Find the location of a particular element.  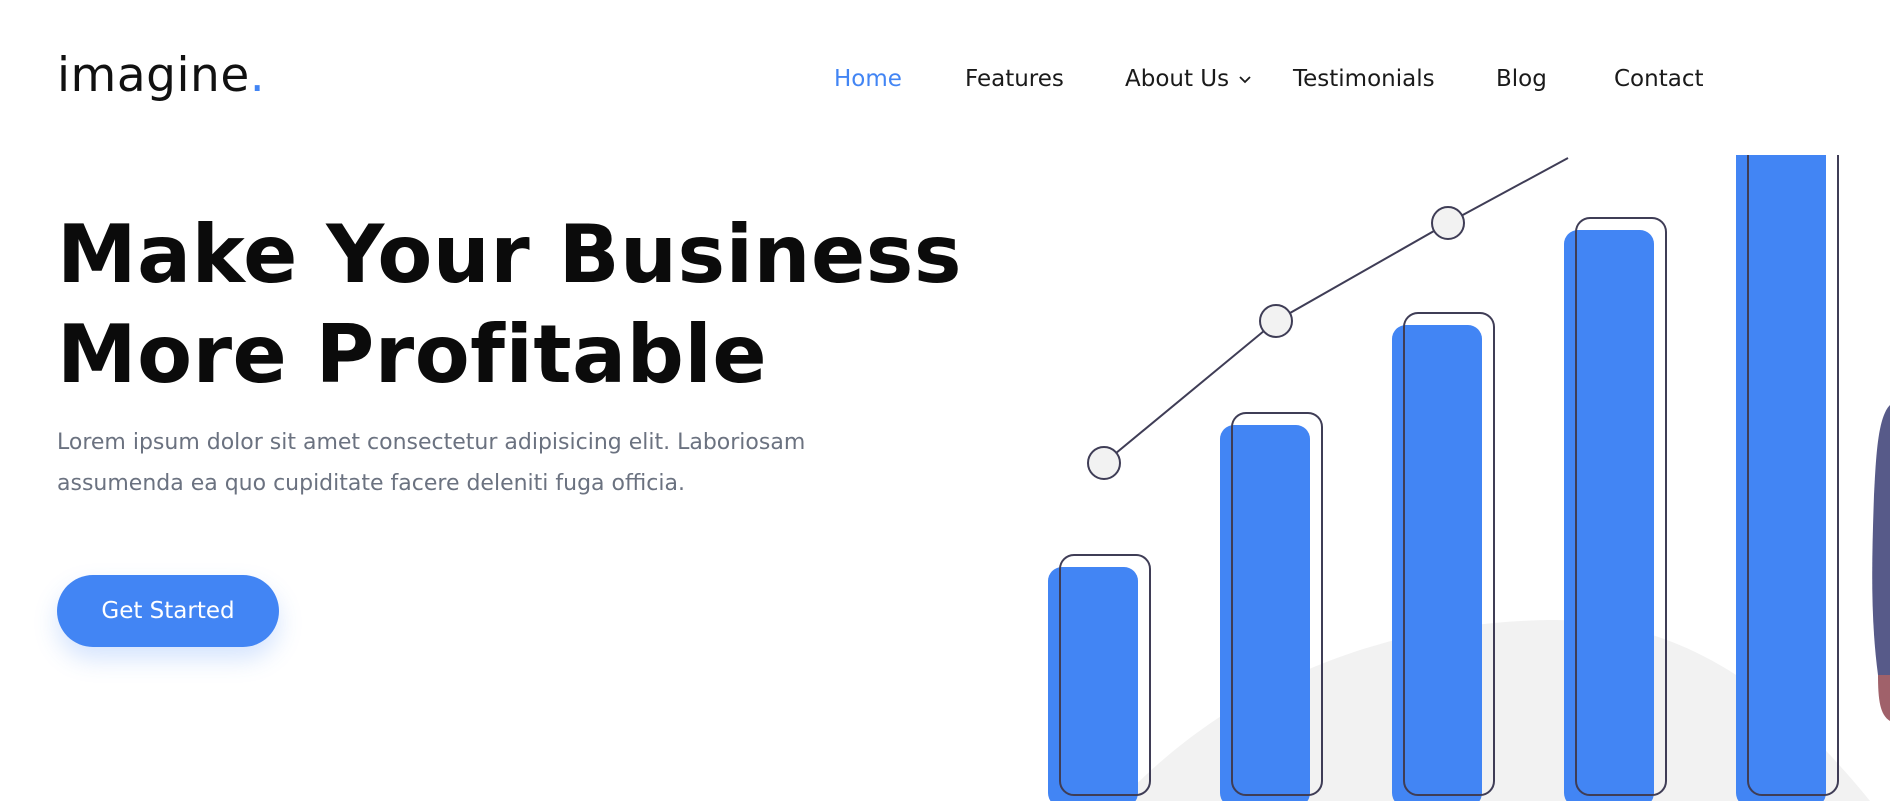

nav-item-features: Features is located at coordinates (1014, 79).